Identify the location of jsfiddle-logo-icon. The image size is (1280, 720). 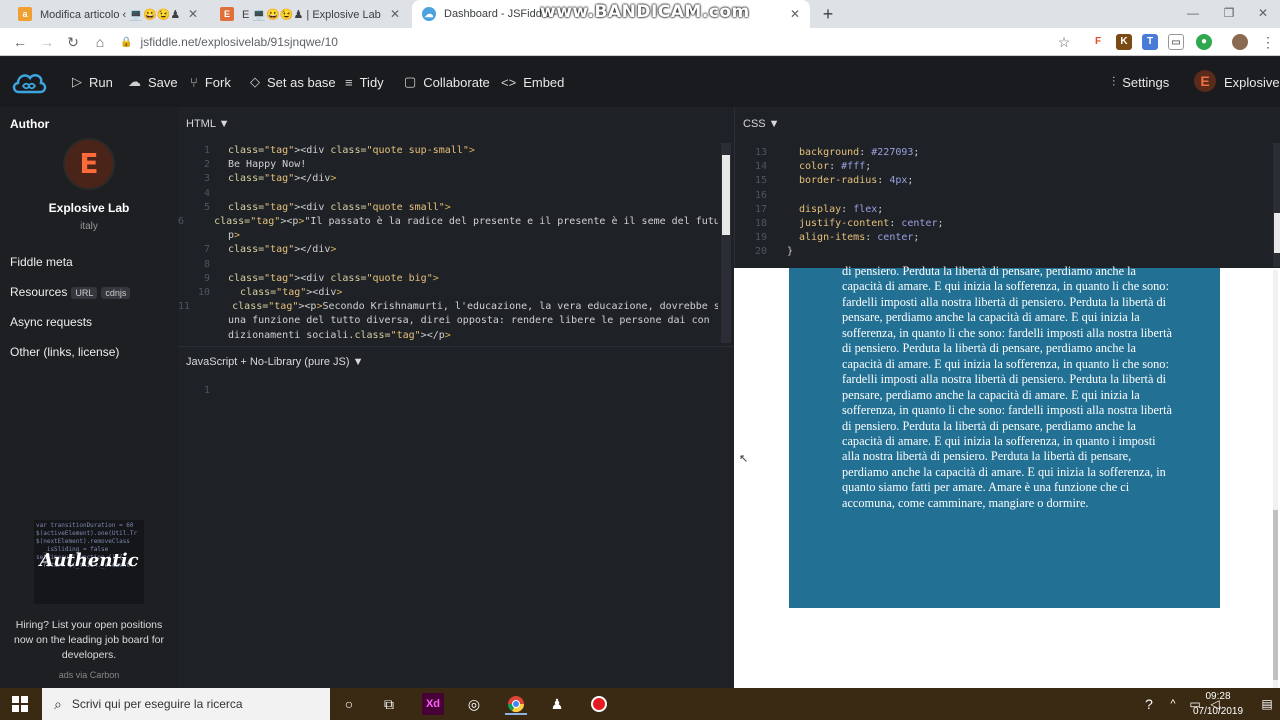
(29, 82).